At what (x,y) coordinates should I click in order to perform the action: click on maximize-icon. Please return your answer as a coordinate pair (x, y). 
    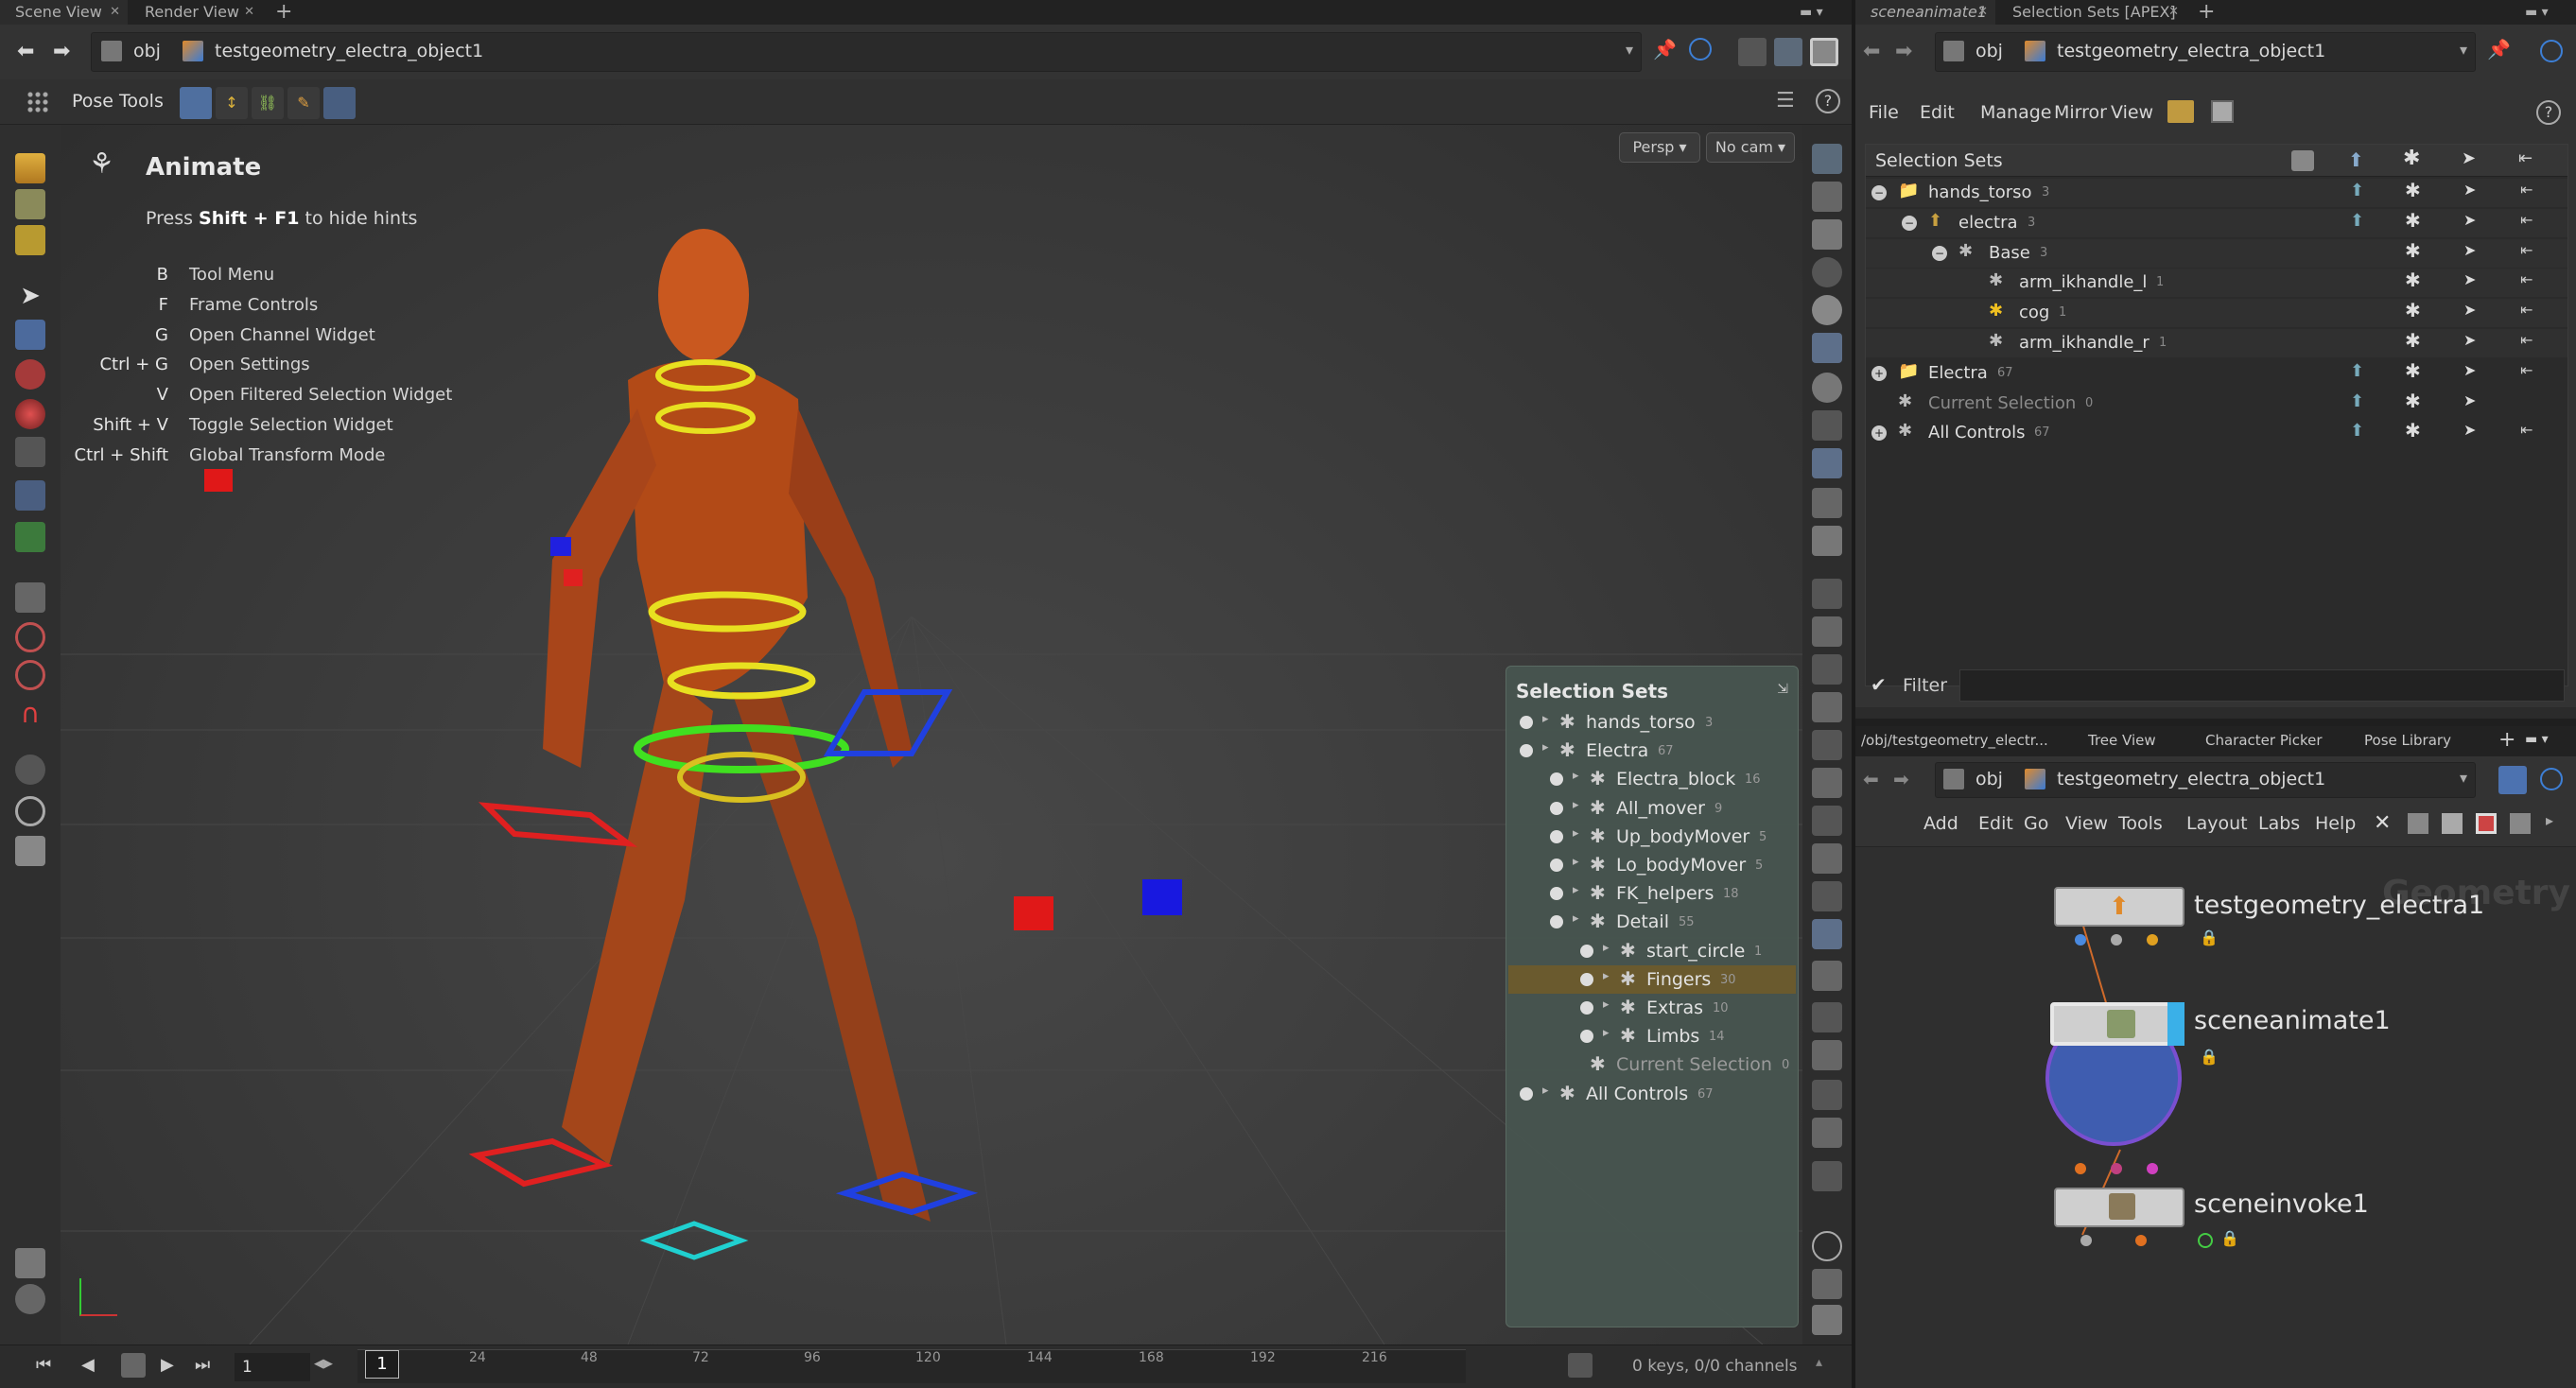
    Looking at the image, I should click on (1824, 52).